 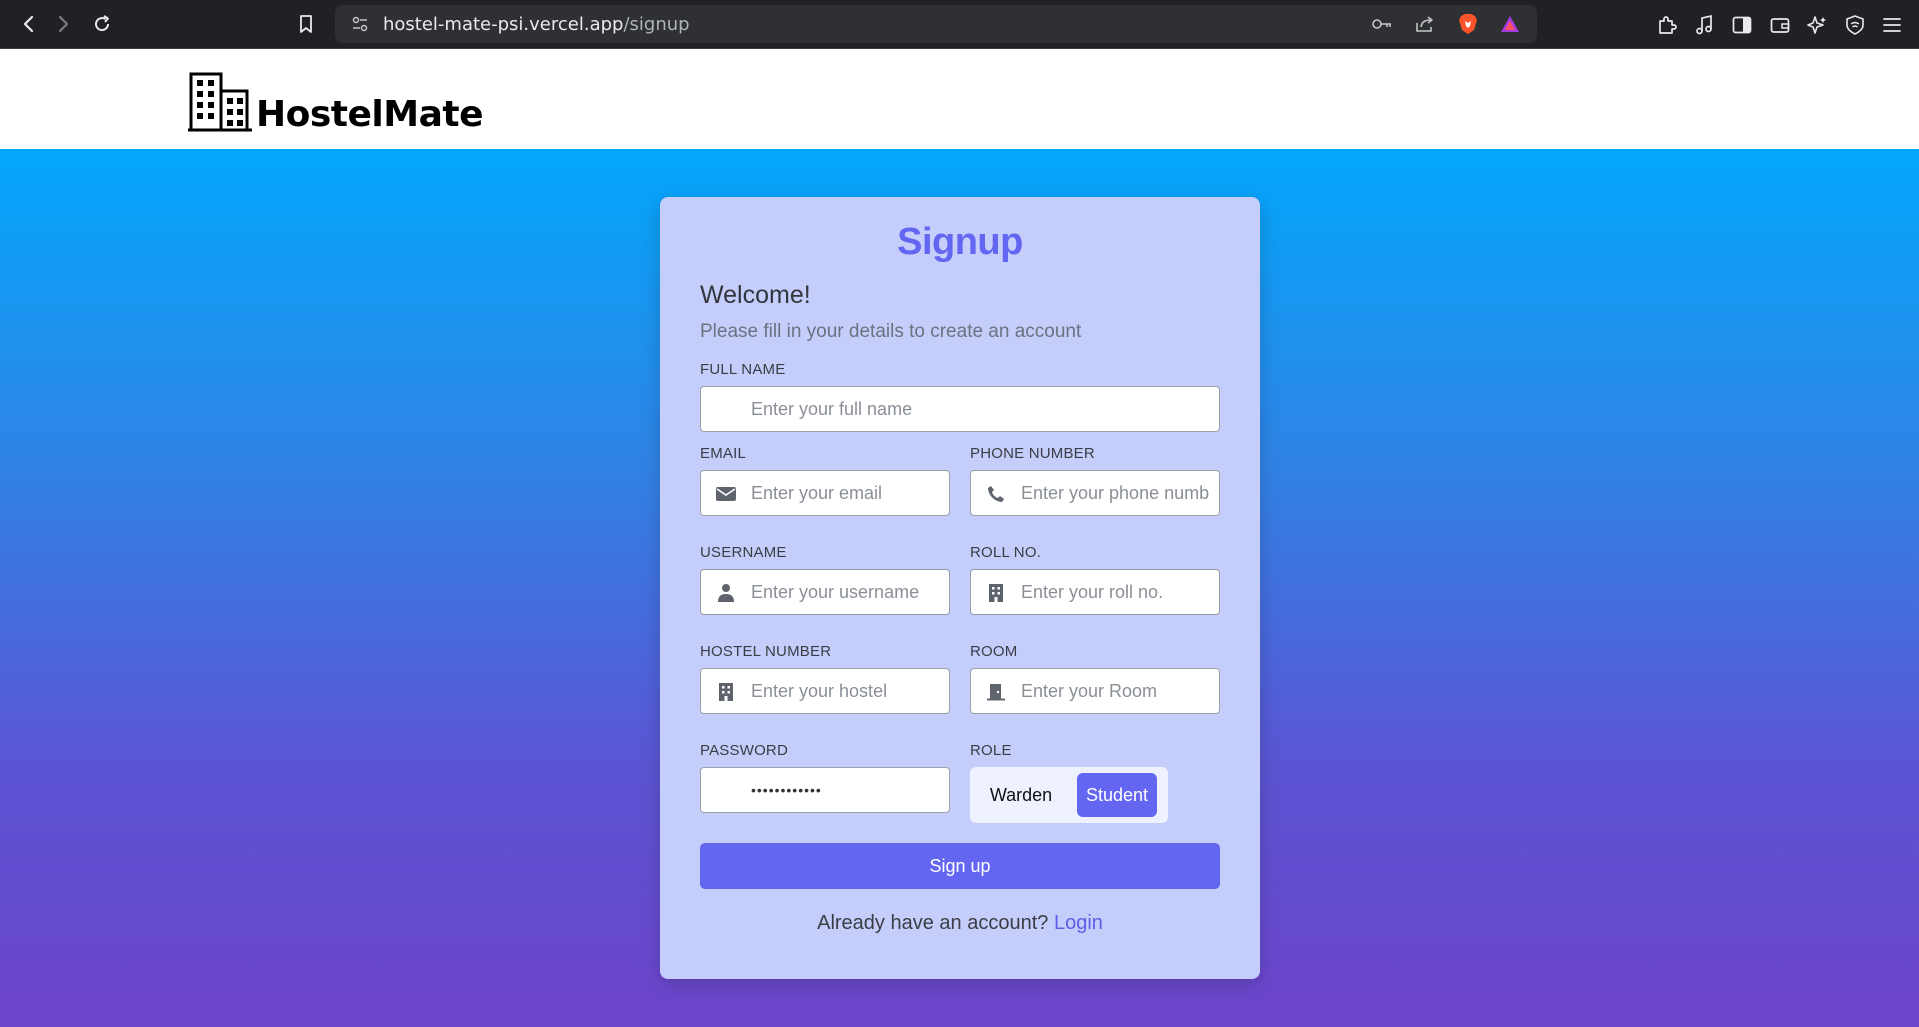 I want to click on roll-field, so click(x=1095, y=592).